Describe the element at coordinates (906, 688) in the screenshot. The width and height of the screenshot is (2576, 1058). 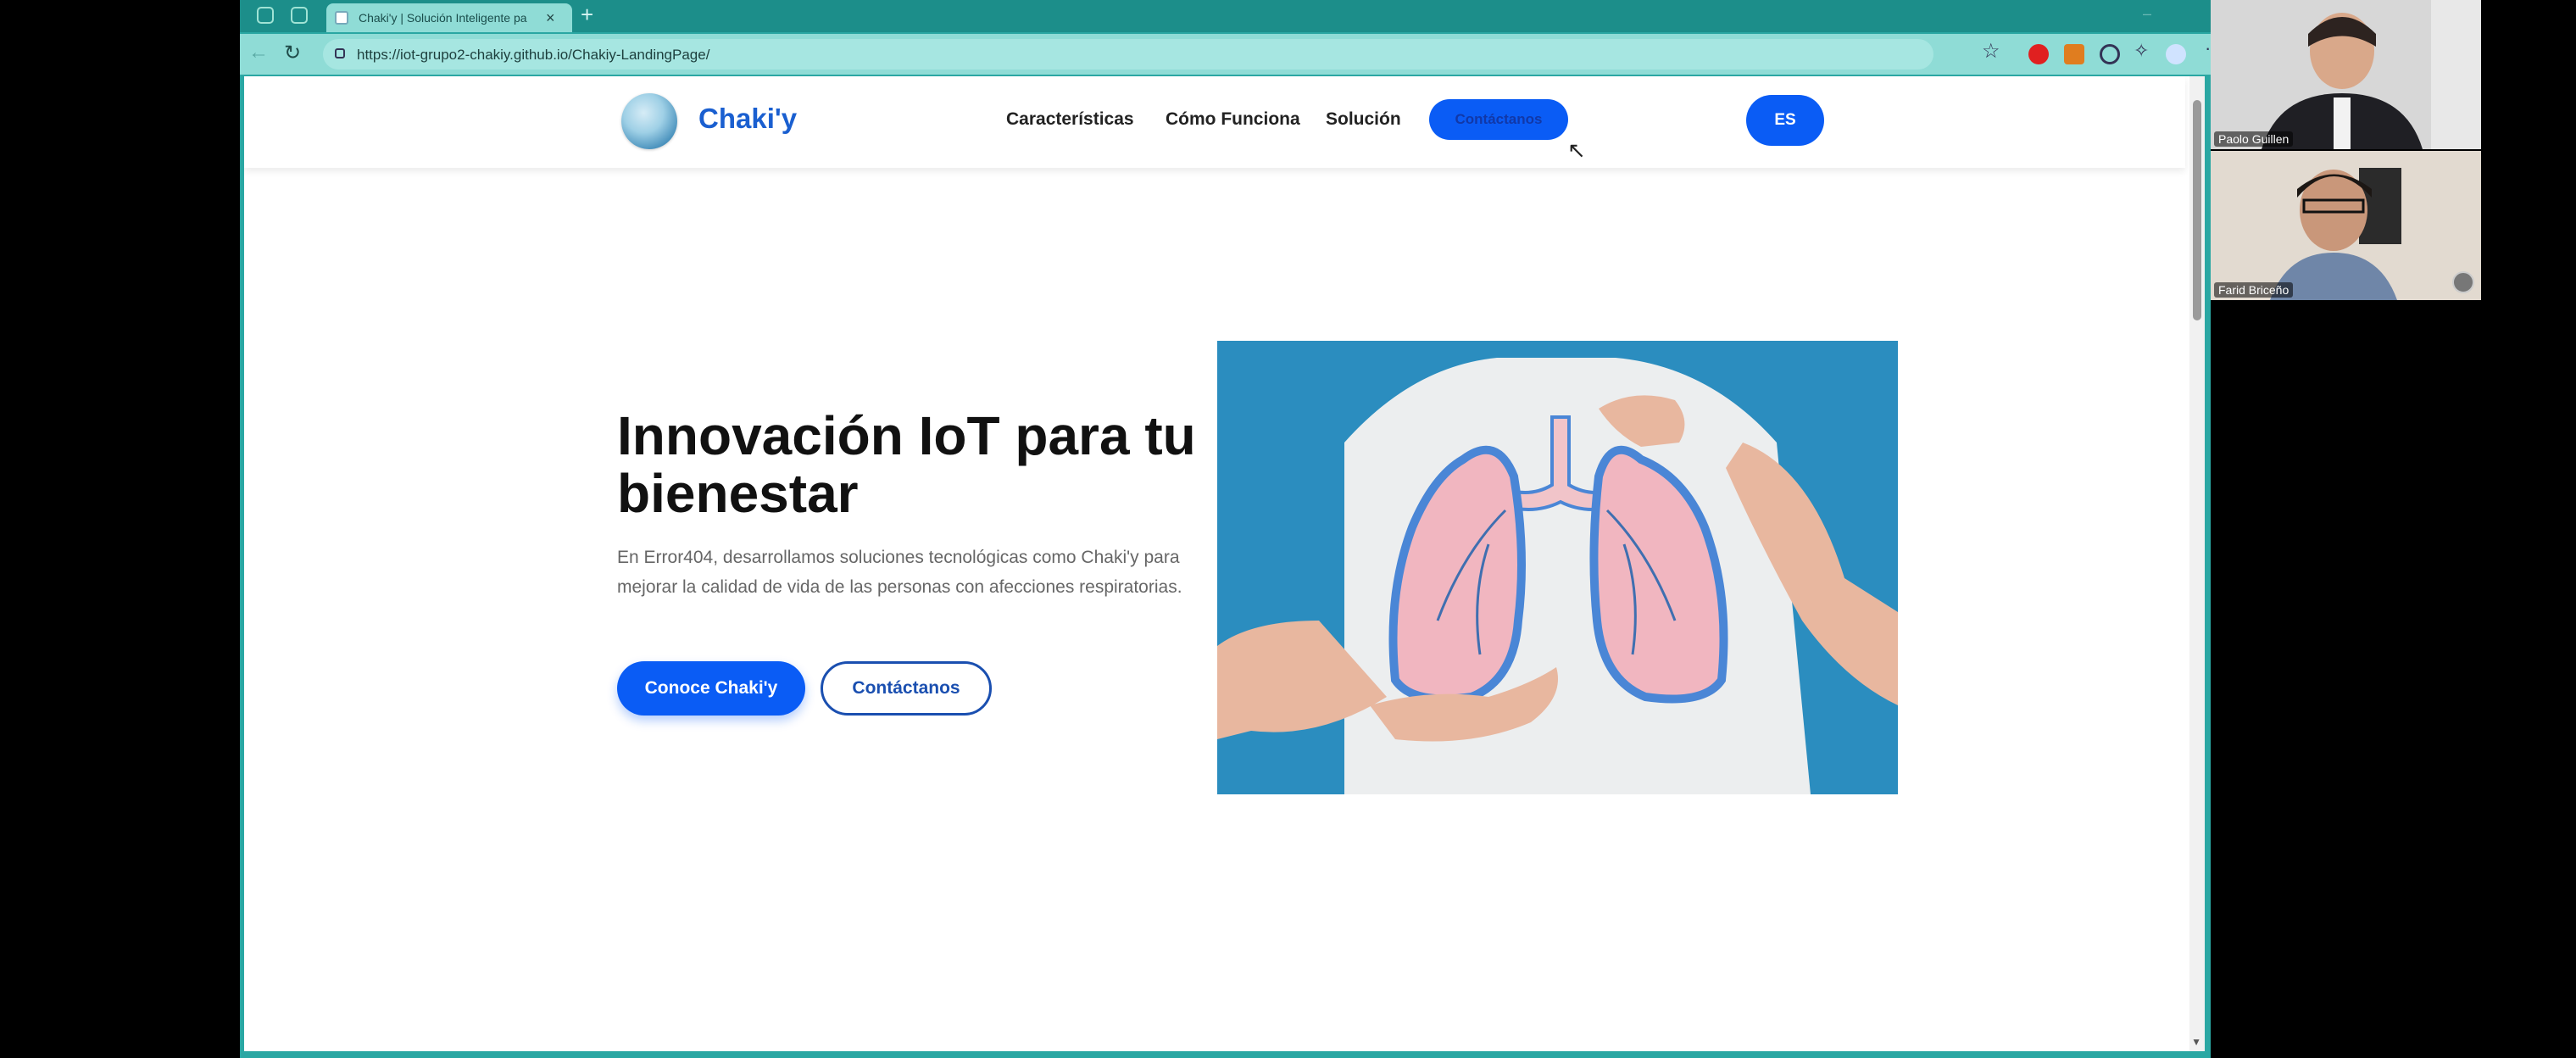
I see `contact-button: Contáctanos` at that location.